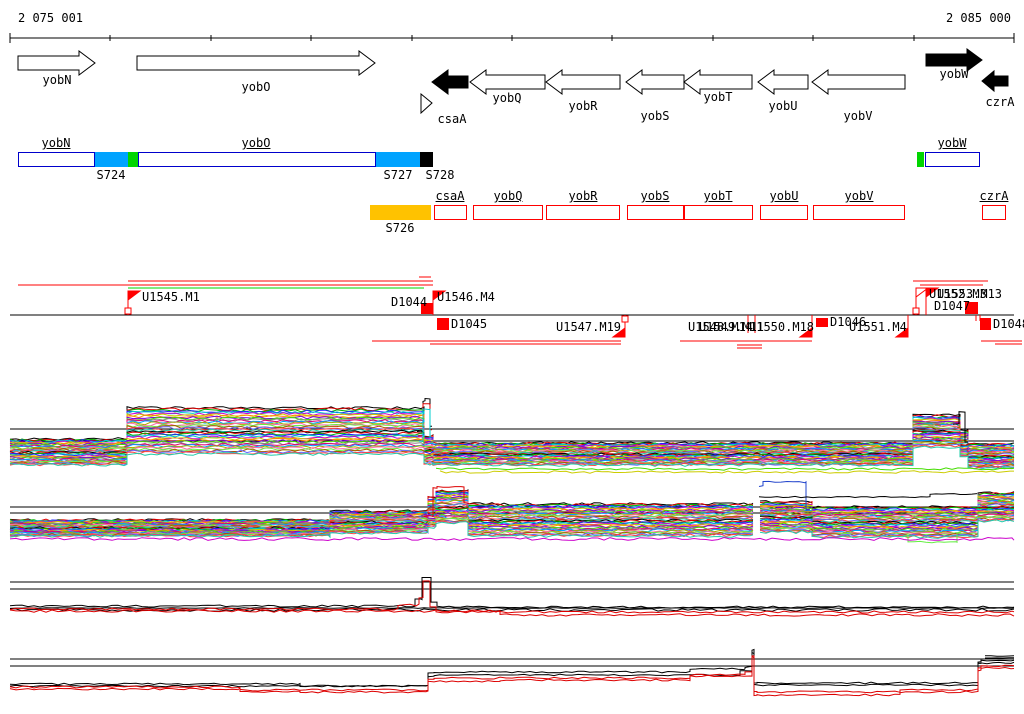  Describe the element at coordinates (398, 175) in the screenshot. I see `segment-label-S727: S727` at that location.